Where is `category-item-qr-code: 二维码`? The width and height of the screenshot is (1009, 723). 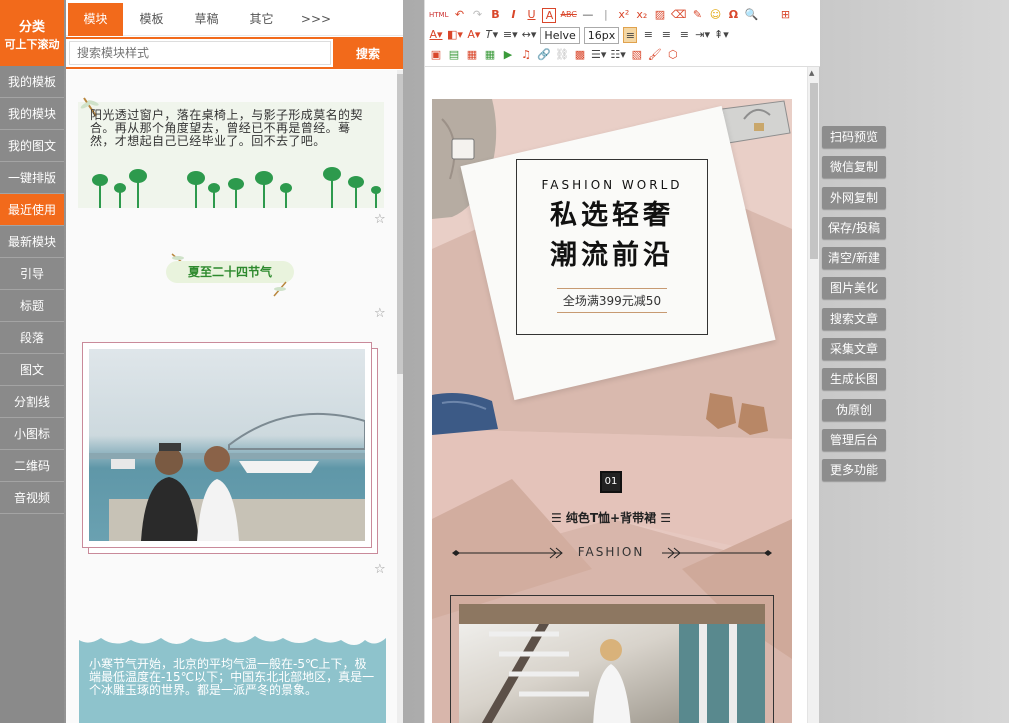 category-item-qr-code: 二维码 is located at coordinates (32, 466).